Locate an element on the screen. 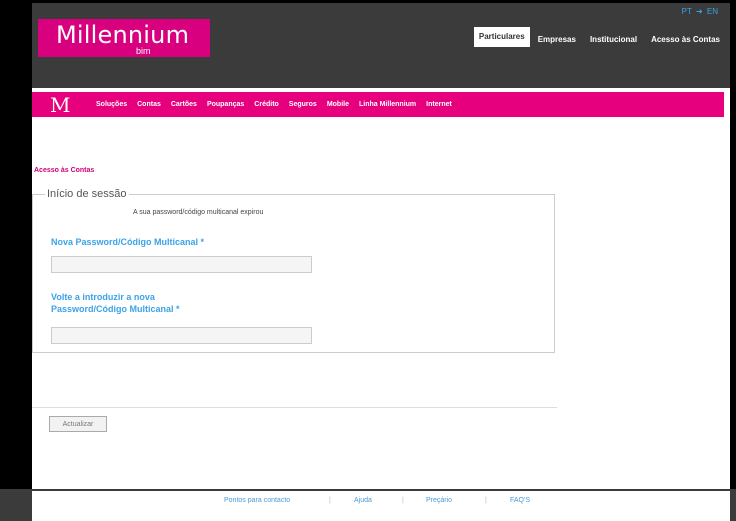  footer-link-ajuda: Ajuda is located at coordinates (363, 500).